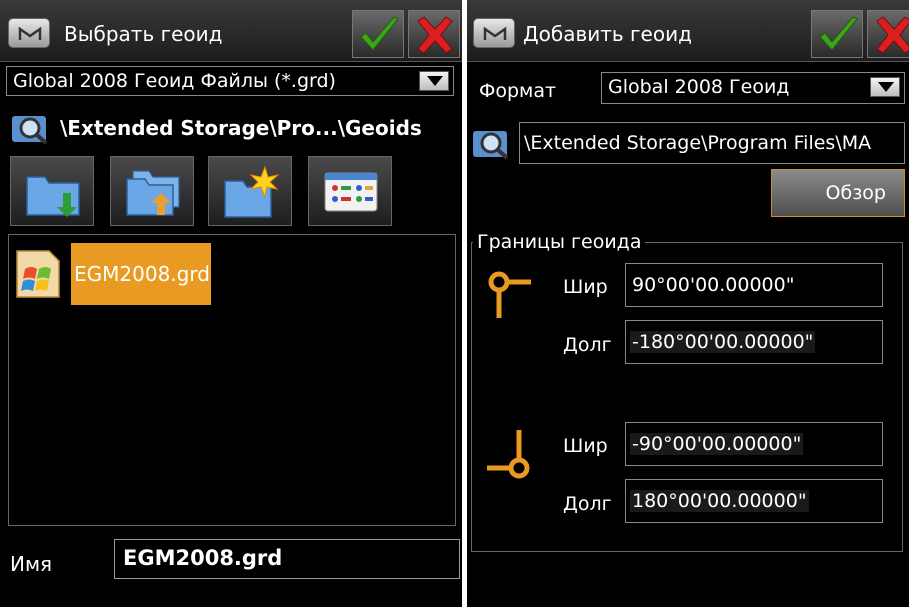 This screenshot has height=607, width=909. What do you see at coordinates (241, 128) in the screenshot?
I see `current-path: \Extended Storage\Pro...\Geoids` at bounding box center [241, 128].